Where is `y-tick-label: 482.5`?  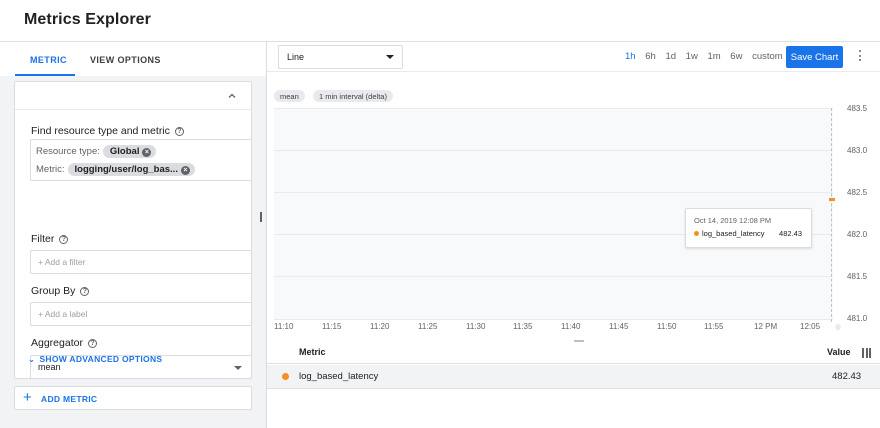 y-tick-label: 482.5 is located at coordinates (857, 192).